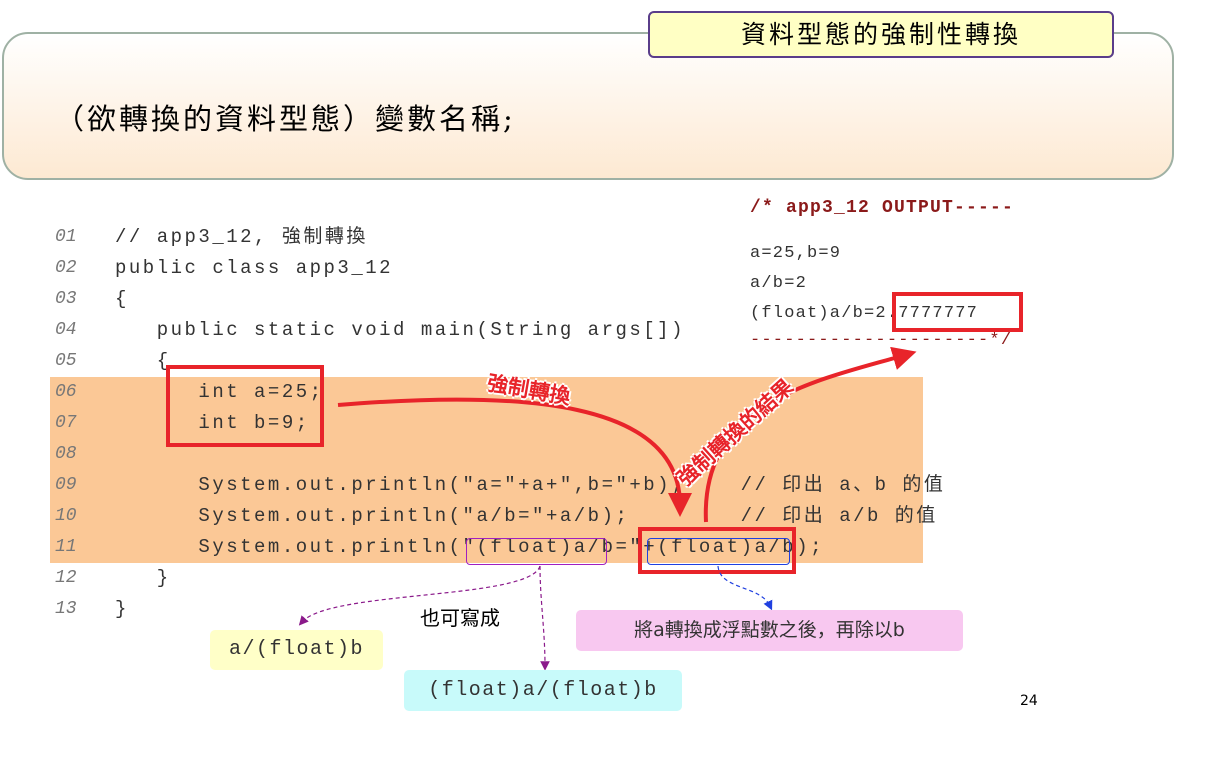 This screenshot has width=1213, height=762. What do you see at coordinates (514, 457) in the screenshot?
I see `cast-arrow` at bounding box center [514, 457].